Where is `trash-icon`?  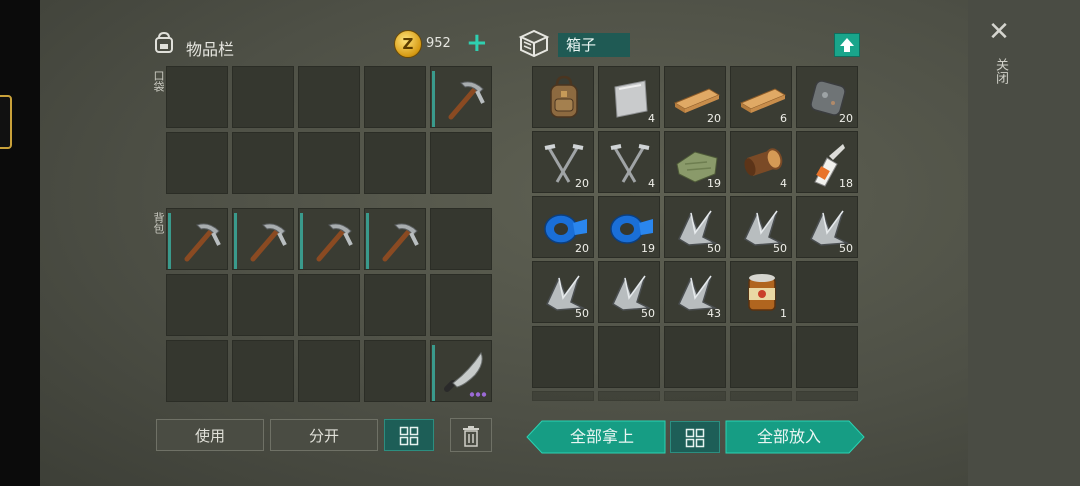 trash-icon is located at coordinates (471, 436).